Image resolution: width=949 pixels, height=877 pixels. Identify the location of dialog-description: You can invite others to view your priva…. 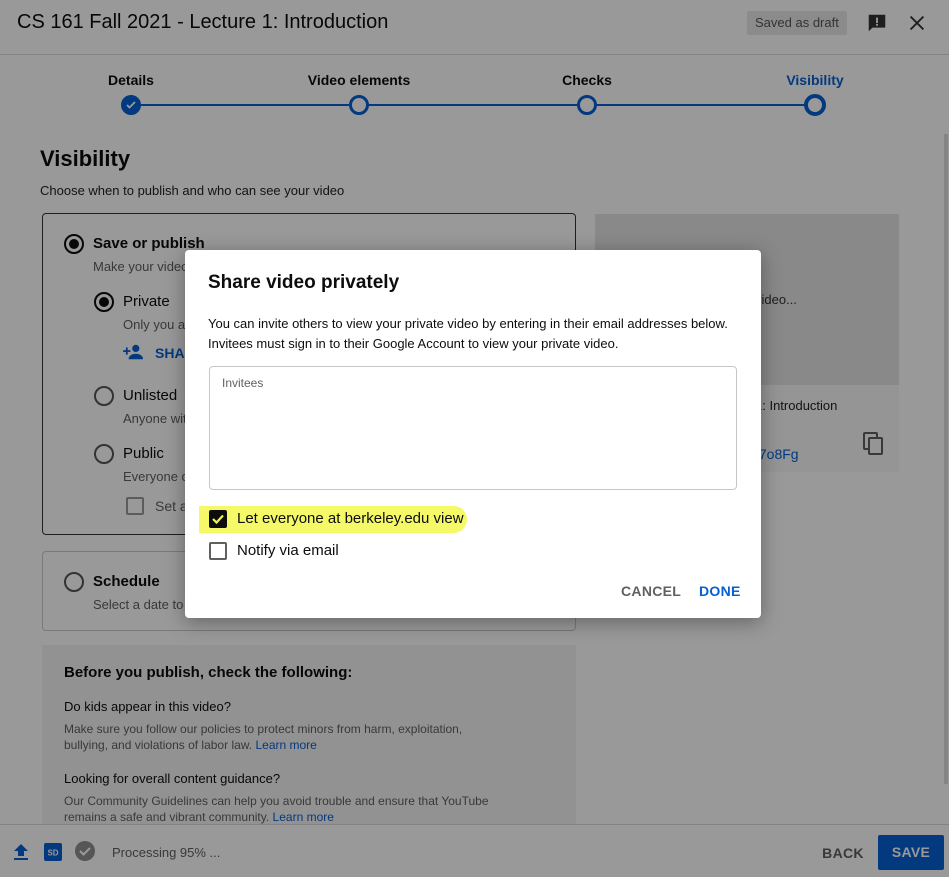
(473, 334).